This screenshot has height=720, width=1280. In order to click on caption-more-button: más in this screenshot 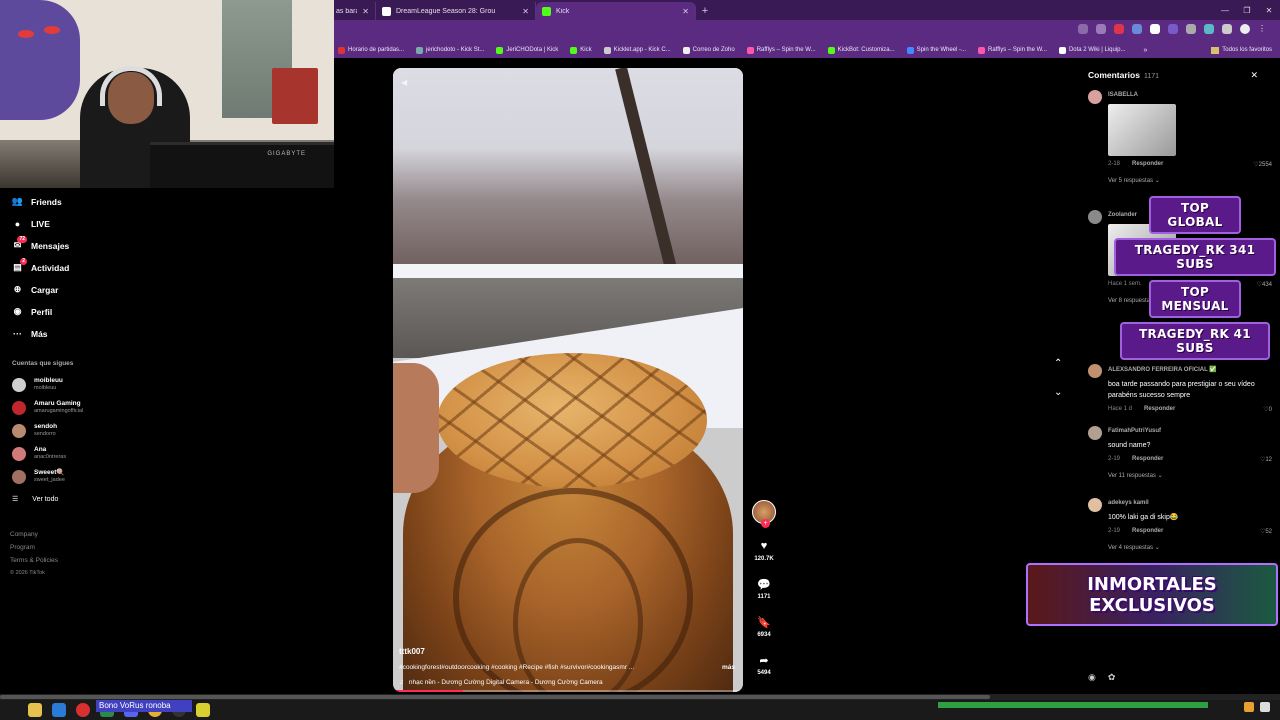, I will do `click(728, 667)`.